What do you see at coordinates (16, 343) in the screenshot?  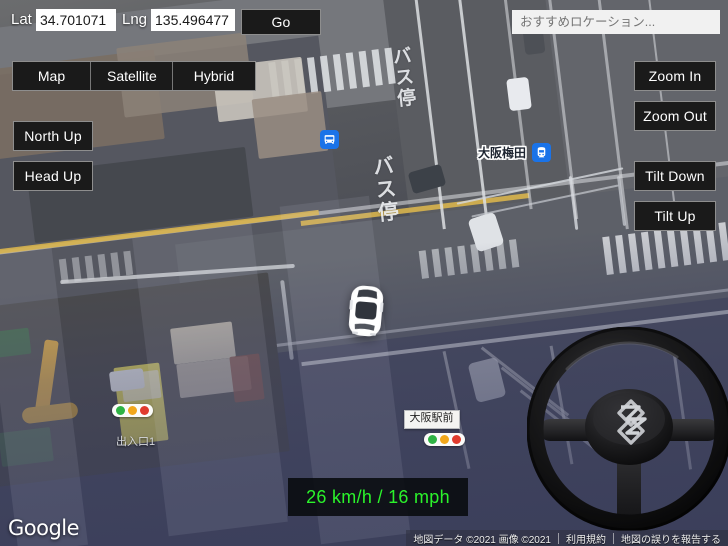 I see `site-green-patch` at bounding box center [16, 343].